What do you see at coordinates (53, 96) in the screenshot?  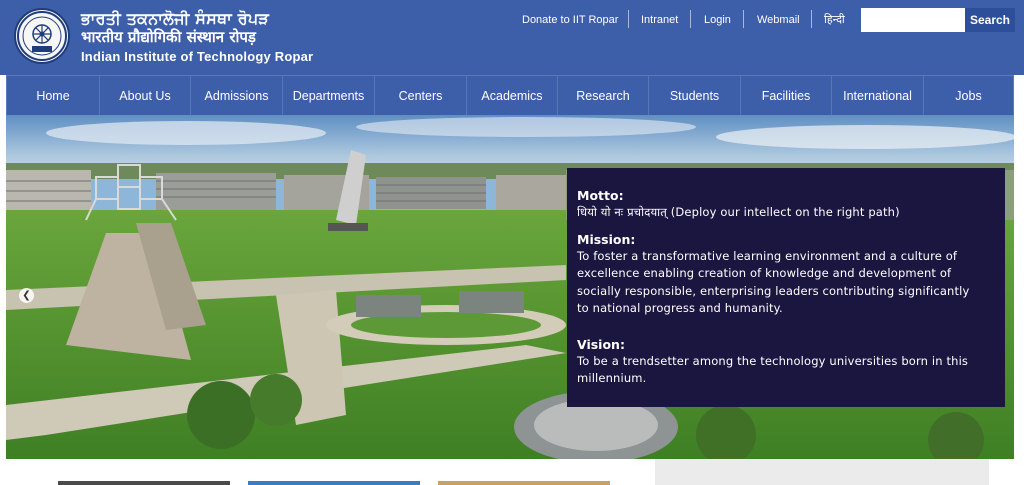 I see `nav-item-home: Home` at bounding box center [53, 96].